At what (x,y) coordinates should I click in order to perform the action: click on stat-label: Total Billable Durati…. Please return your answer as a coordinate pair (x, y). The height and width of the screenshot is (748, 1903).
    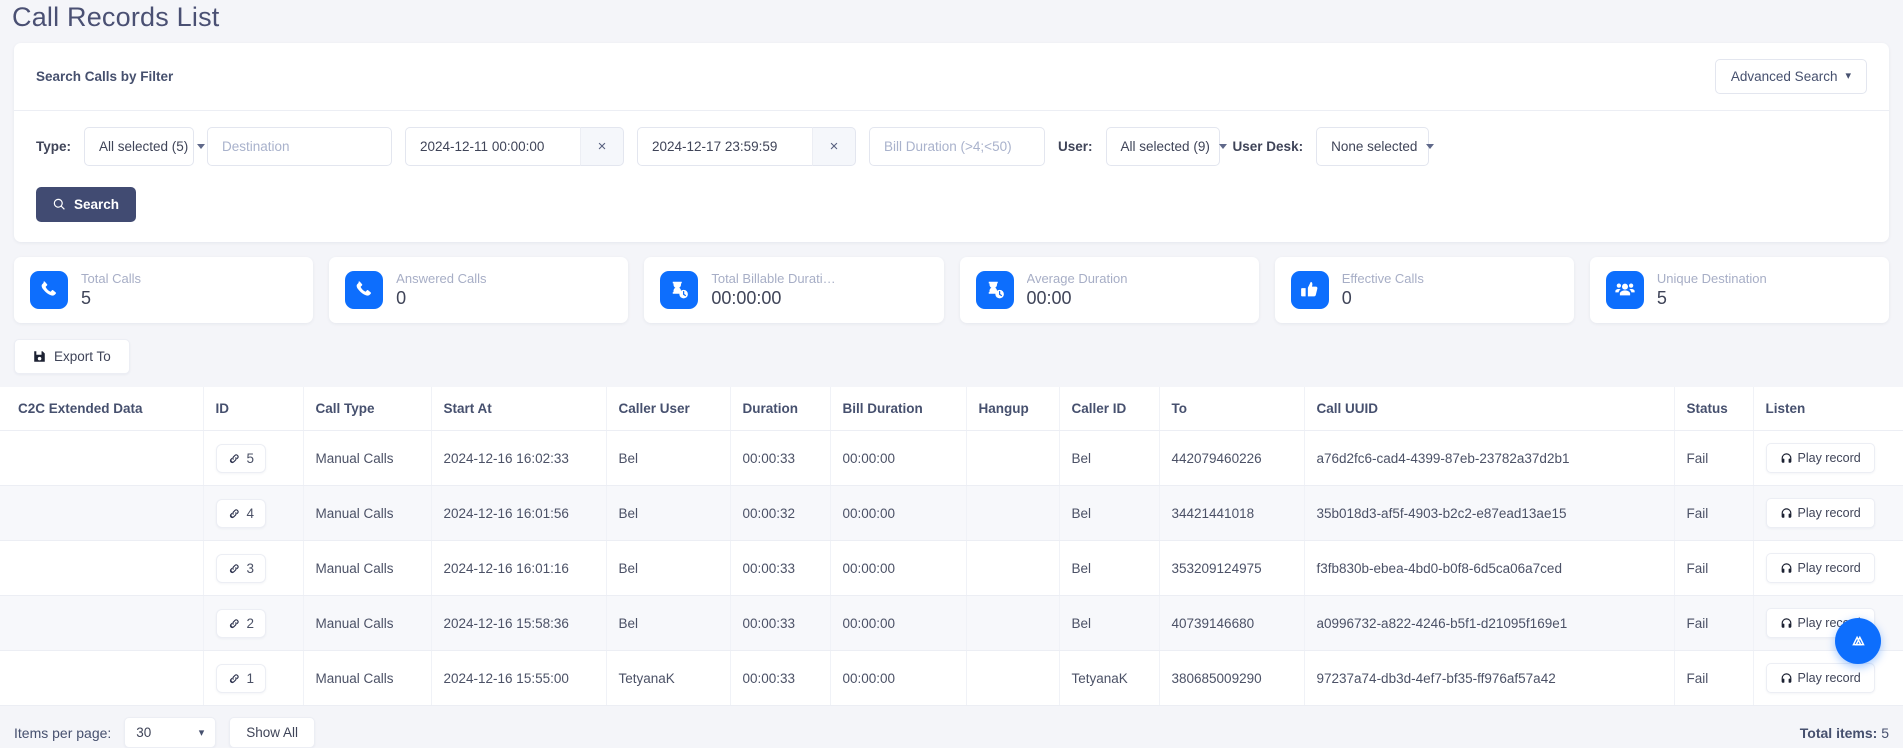
    Looking at the image, I should click on (773, 279).